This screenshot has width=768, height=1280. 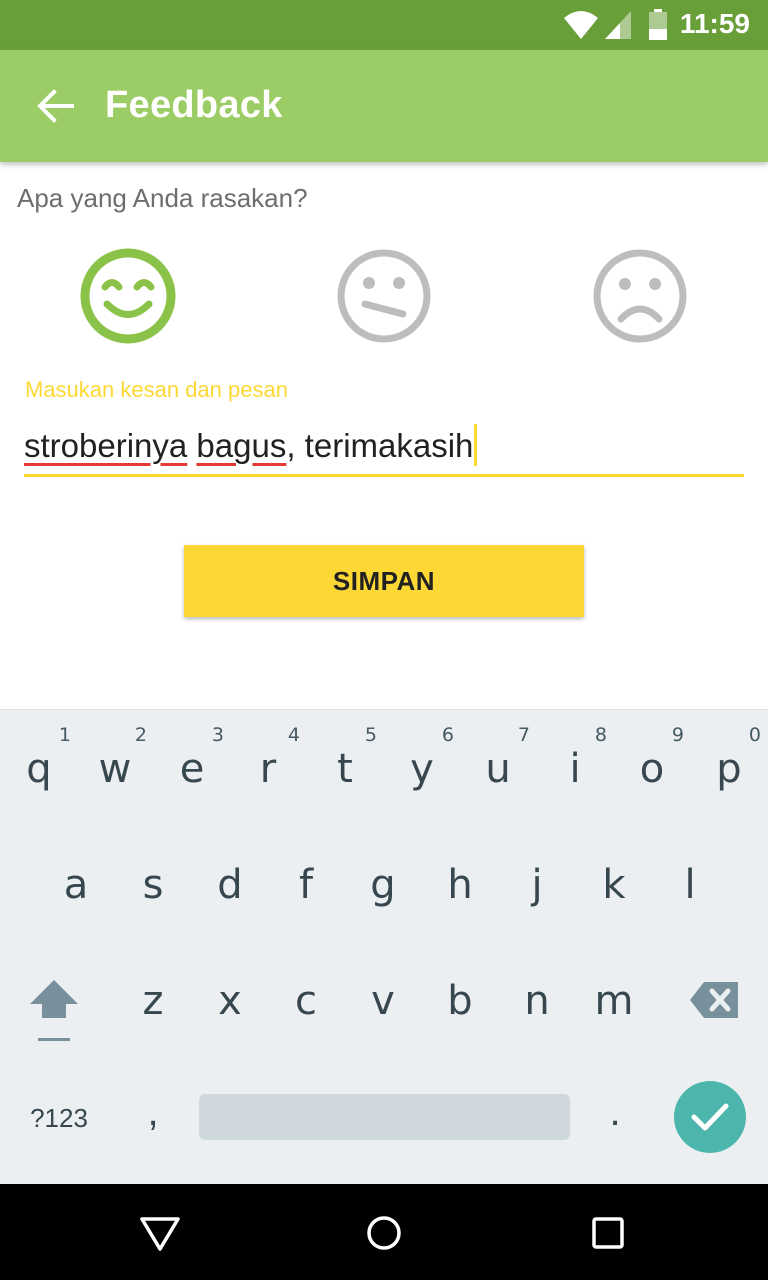 I want to click on key-label: h, so click(x=460, y=885).